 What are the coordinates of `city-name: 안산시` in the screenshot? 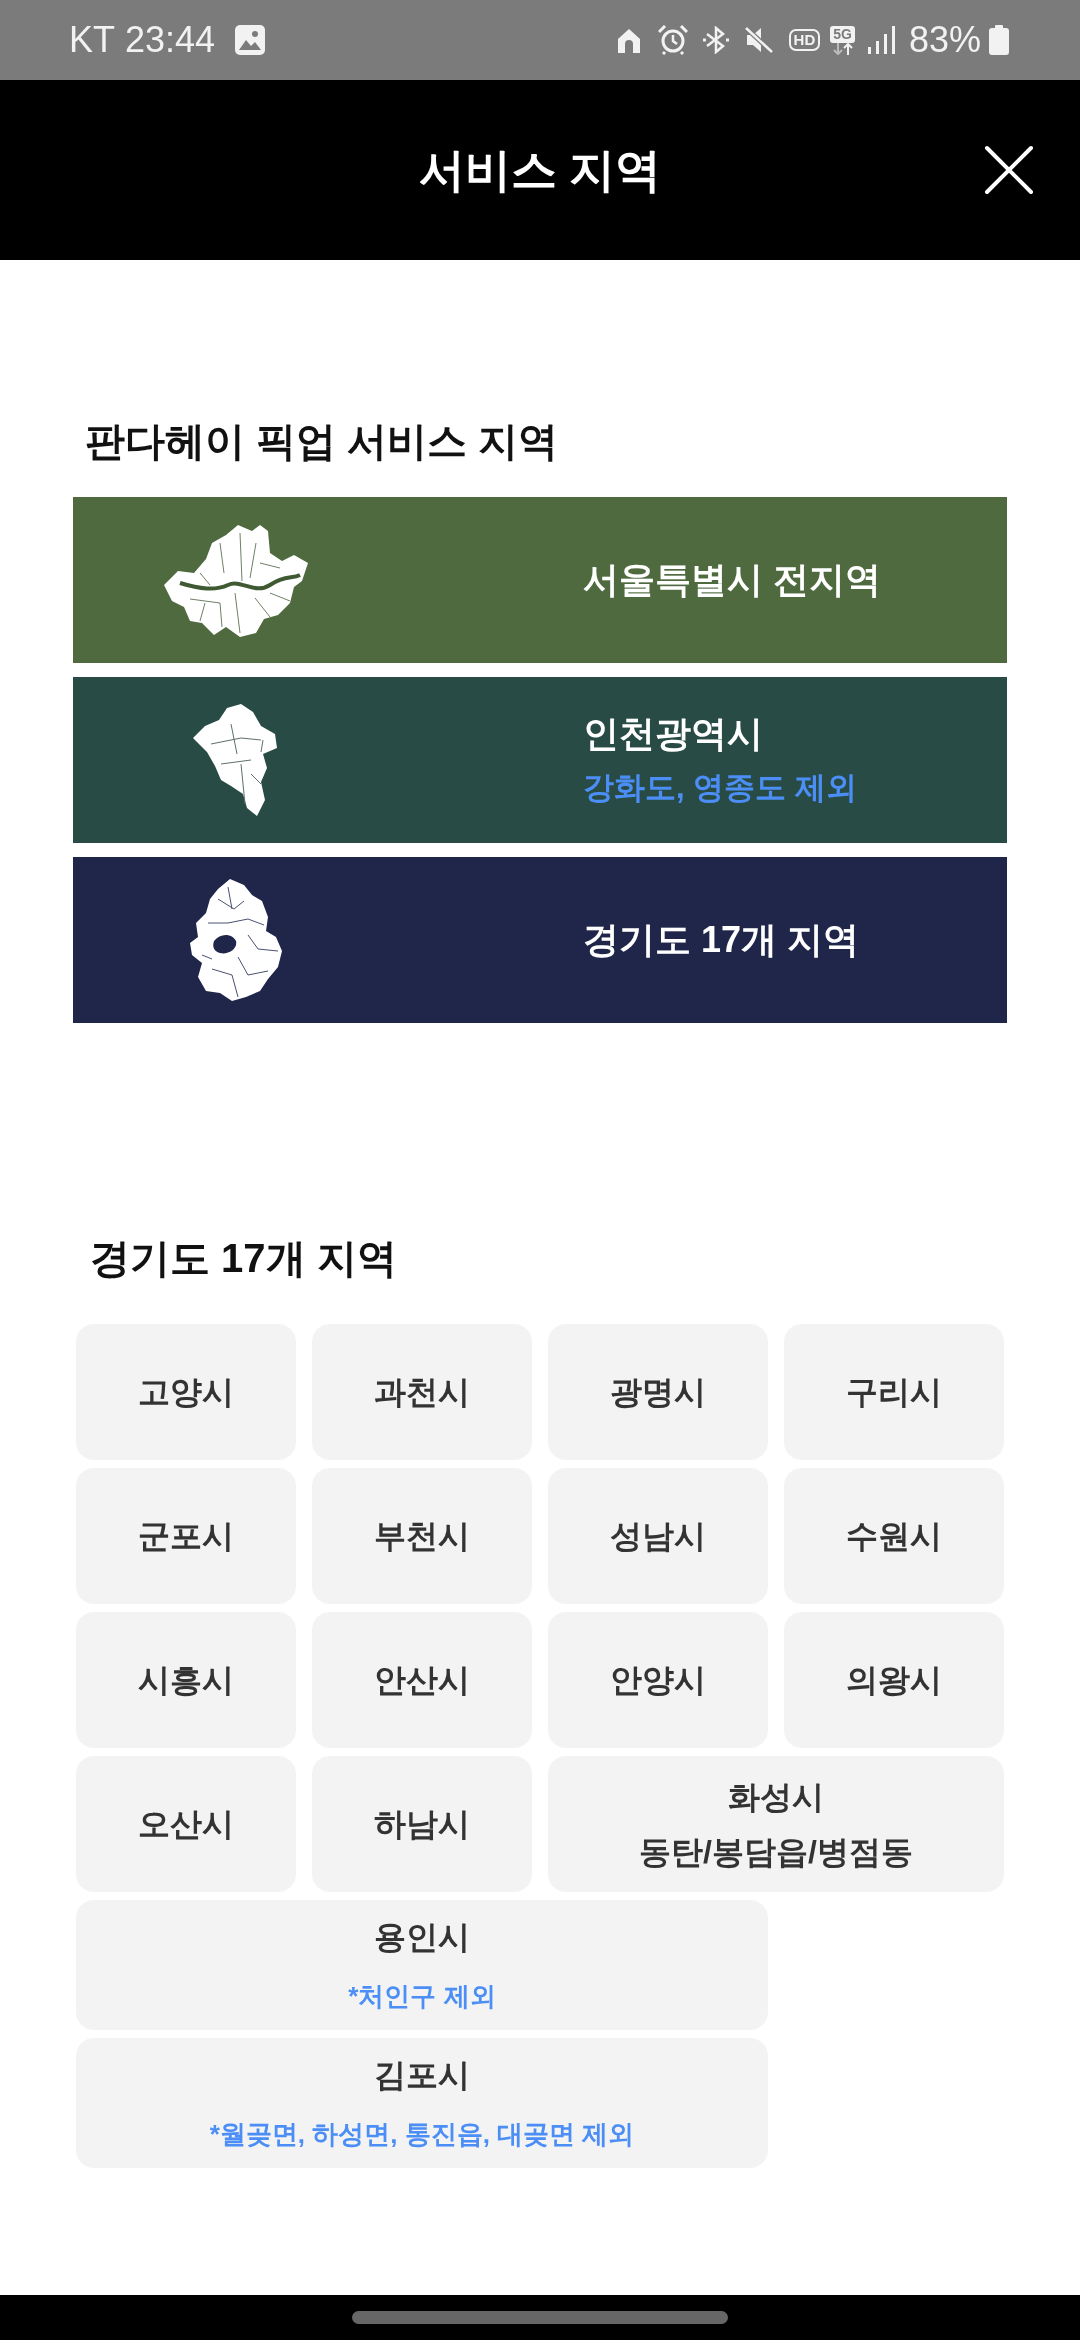 It's located at (422, 1680).